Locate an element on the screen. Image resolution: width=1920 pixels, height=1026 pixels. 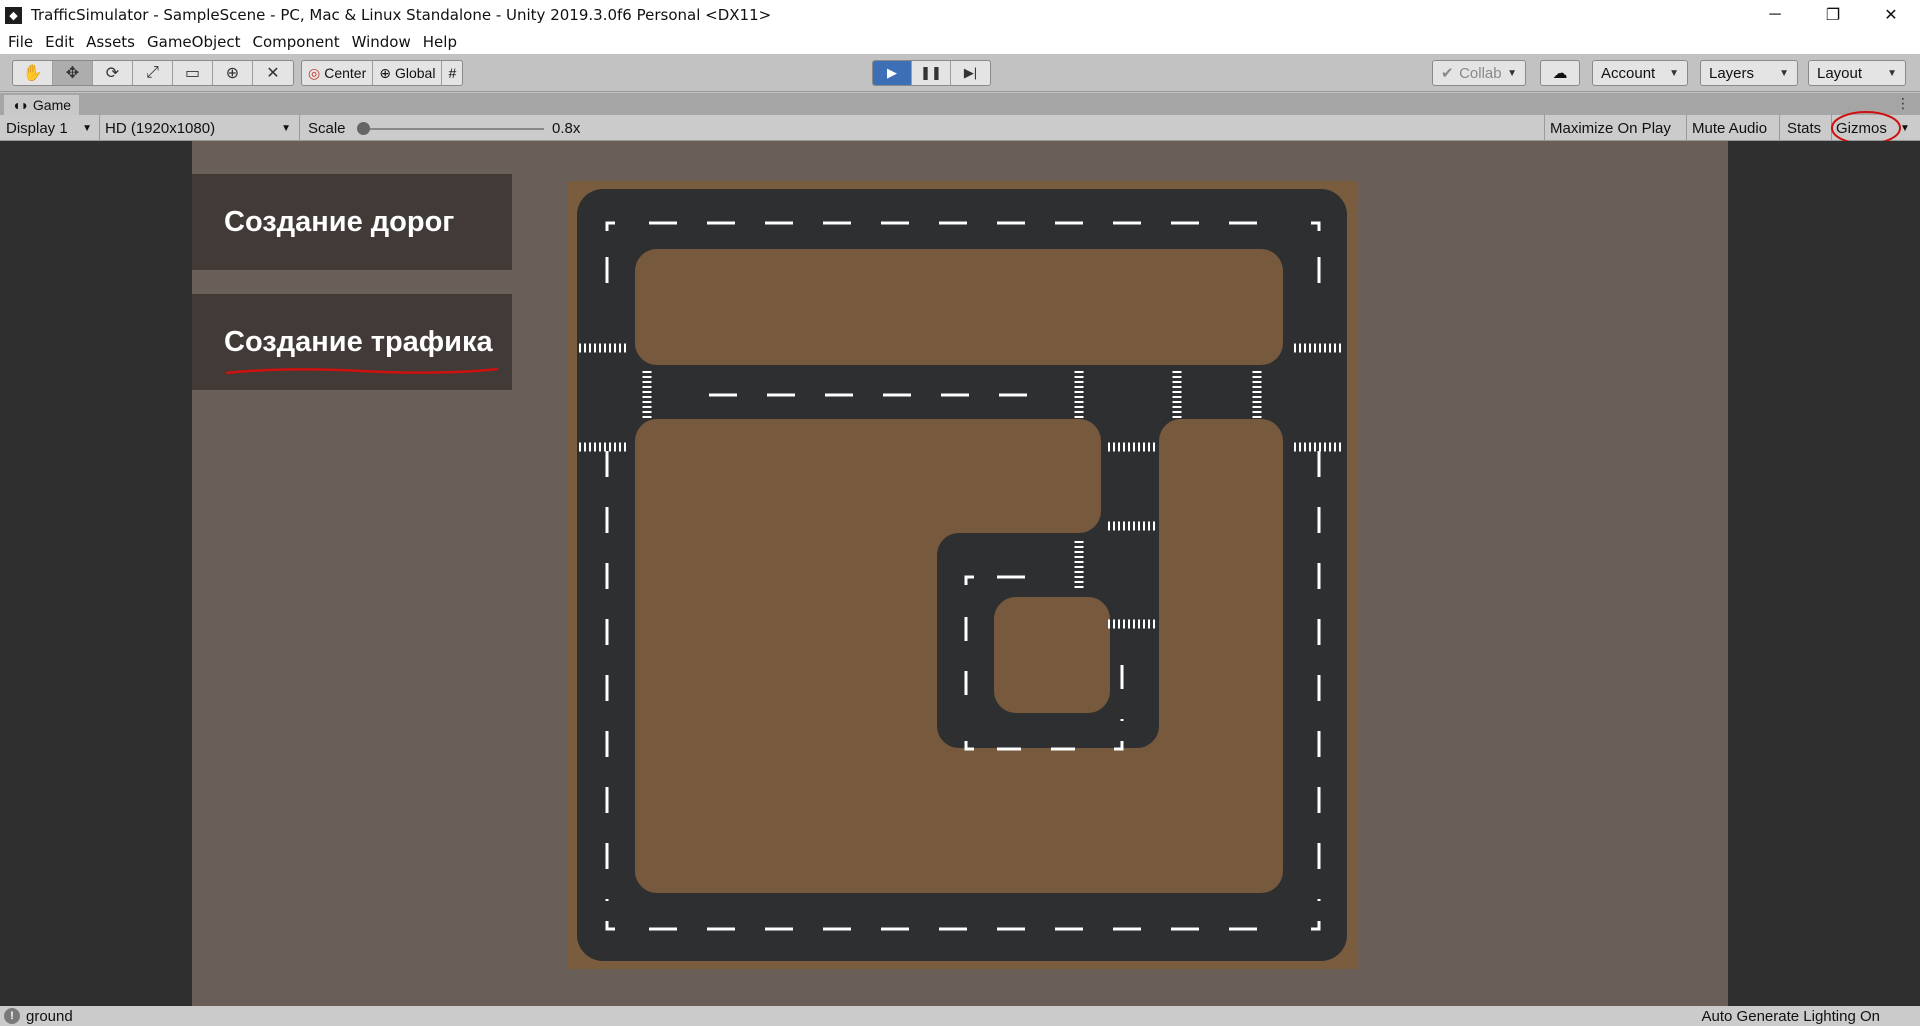
resolution-dropdown: HD (1920x1080) ▼ is located at coordinates (200, 128).